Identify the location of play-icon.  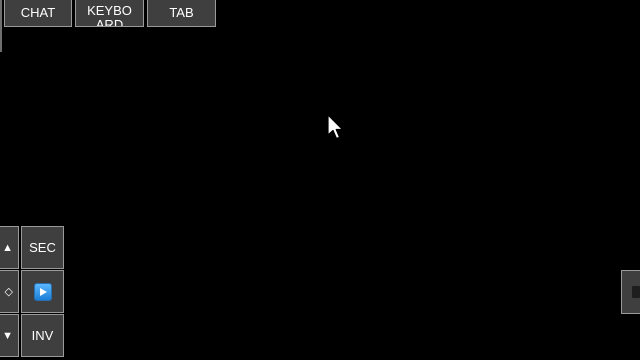
(42, 291).